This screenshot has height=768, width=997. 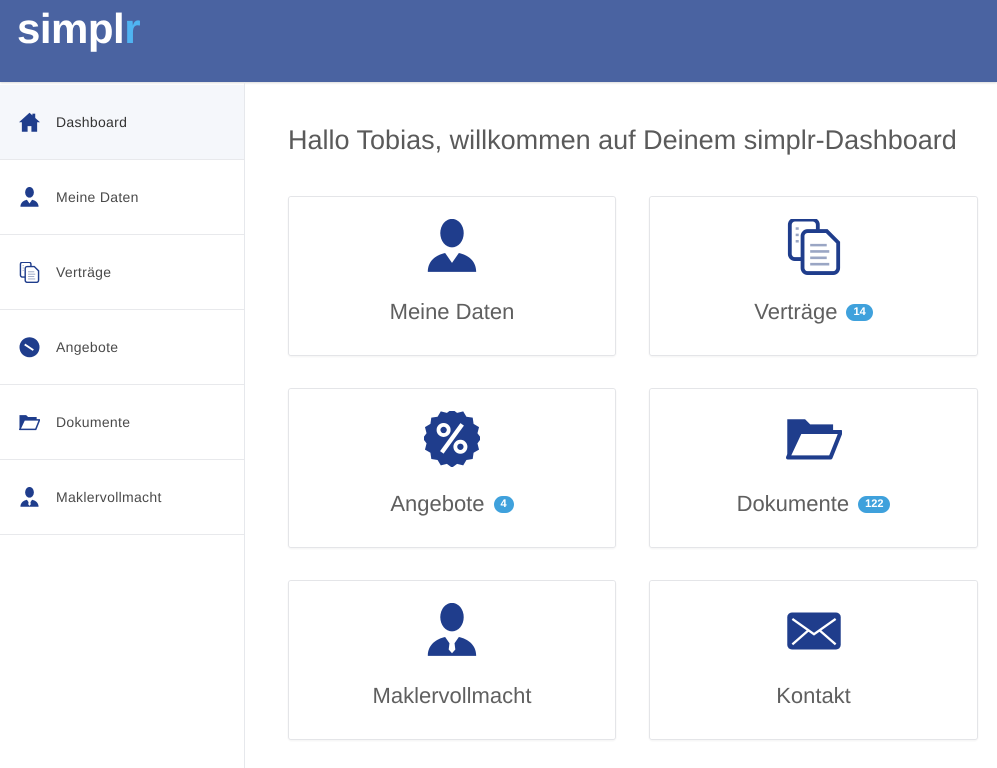 What do you see at coordinates (122, 122) in the screenshot?
I see `sidebar-item: Dashboard` at bounding box center [122, 122].